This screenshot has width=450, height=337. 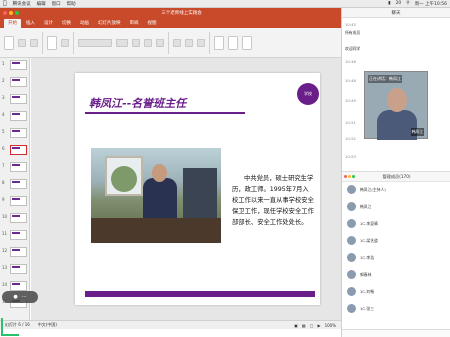 I want to click on chat-message: 10:49, so click(x=350, y=100).